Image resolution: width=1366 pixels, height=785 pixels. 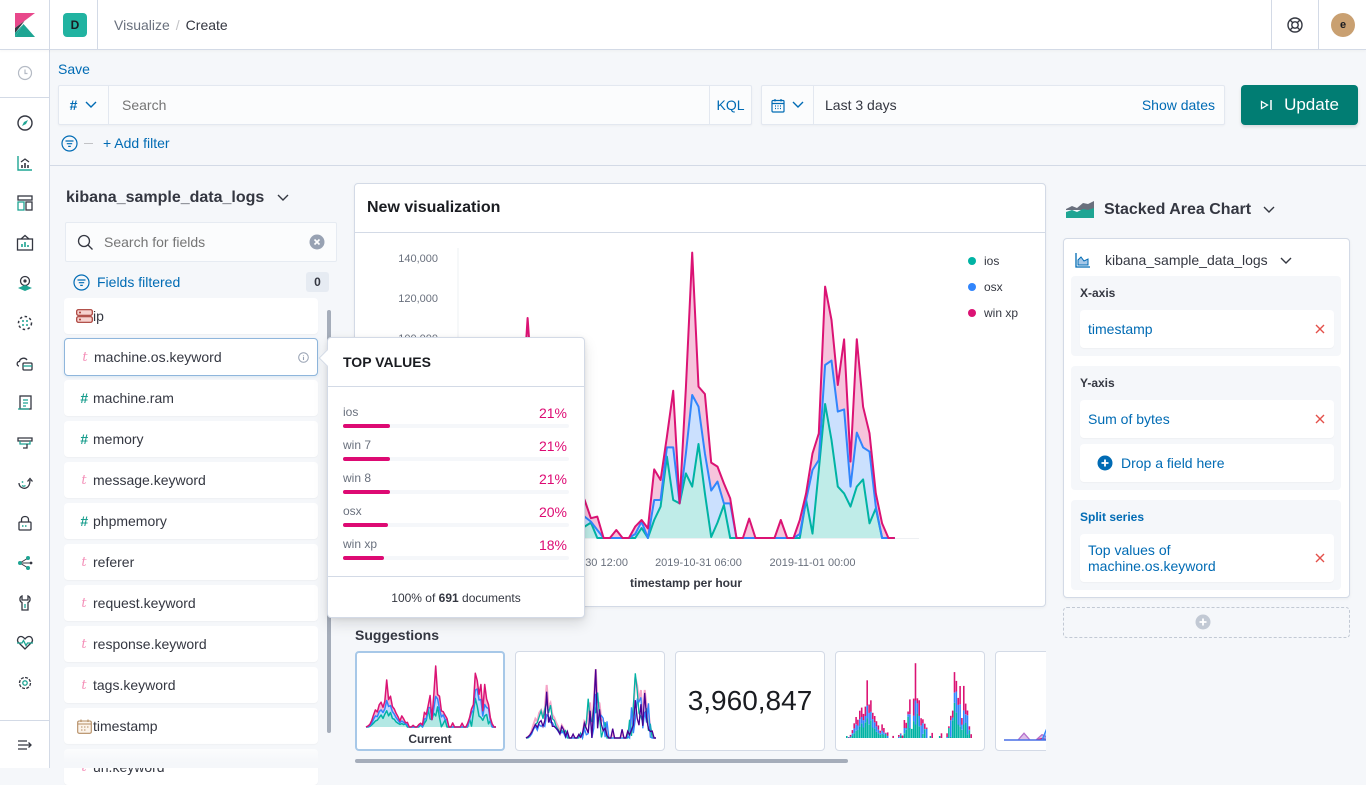 What do you see at coordinates (409, 105) in the screenshot?
I see `search-input` at bounding box center [409, 105].